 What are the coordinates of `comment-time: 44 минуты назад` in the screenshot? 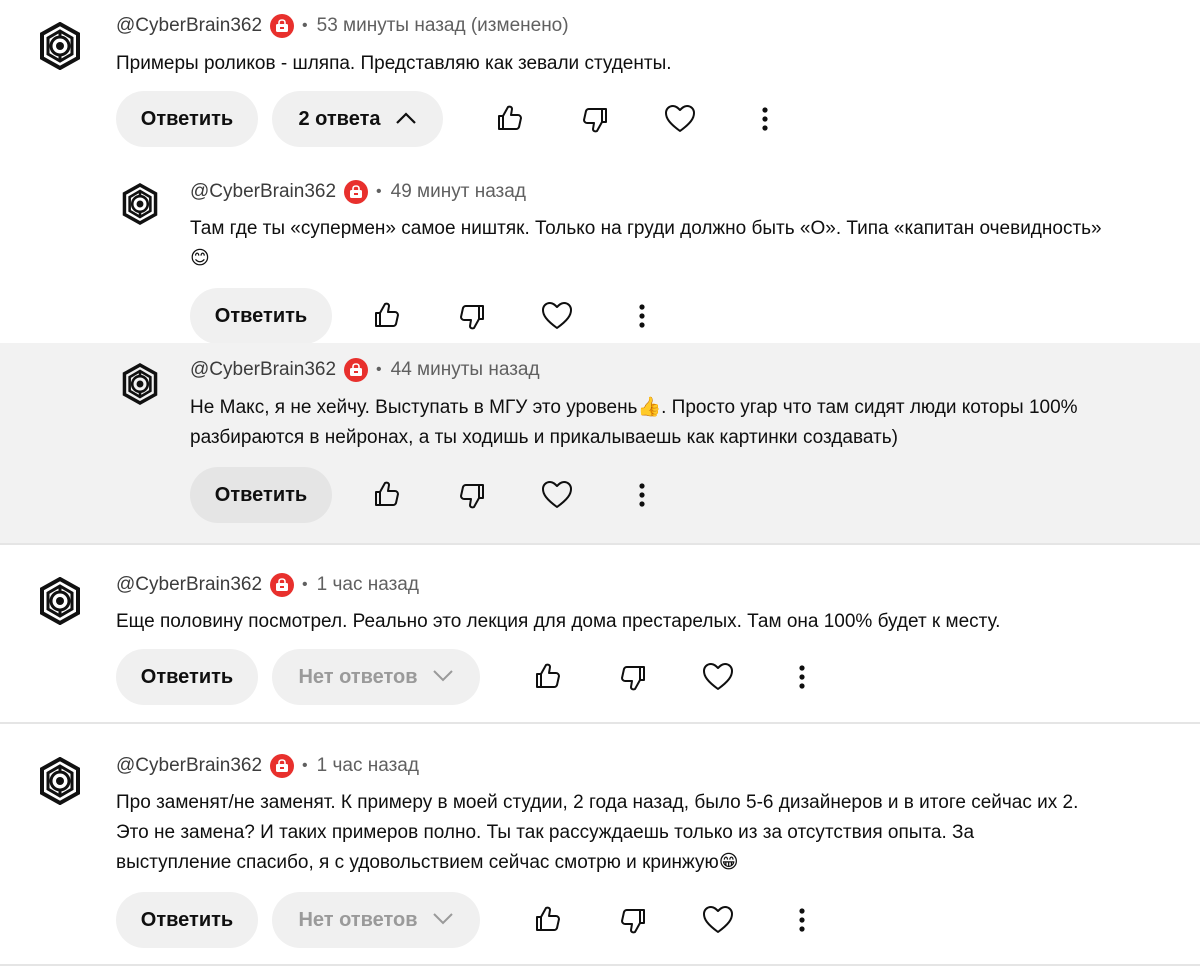 It's located at (465, 370).